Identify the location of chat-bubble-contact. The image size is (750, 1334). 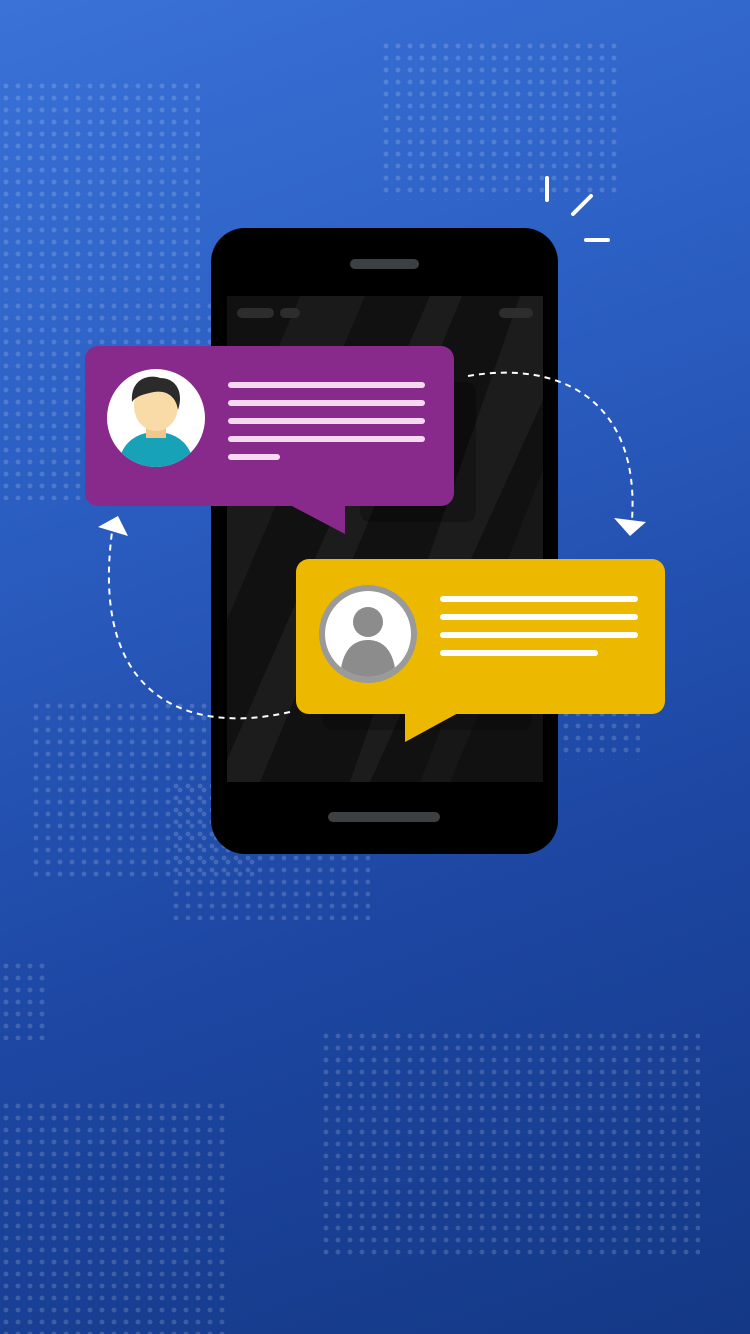
(480, 650).